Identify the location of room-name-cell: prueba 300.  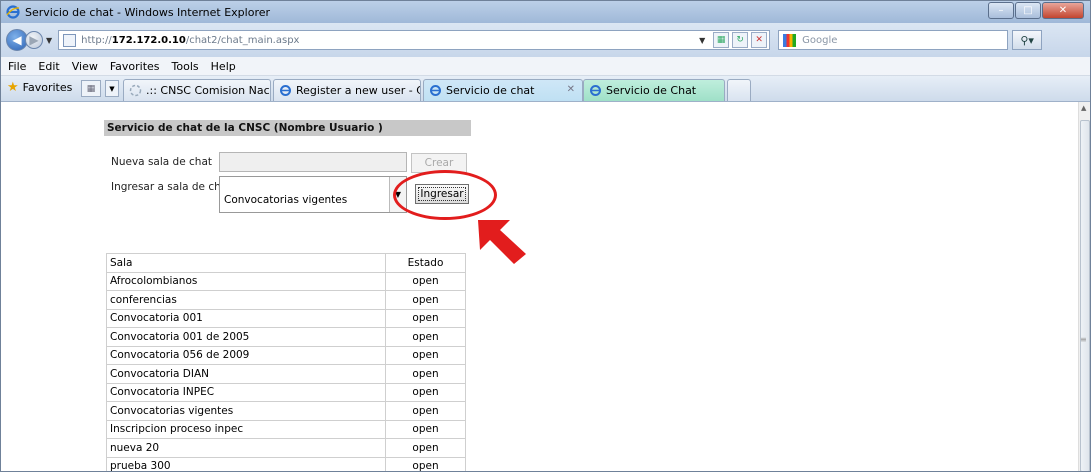
(246, 463).